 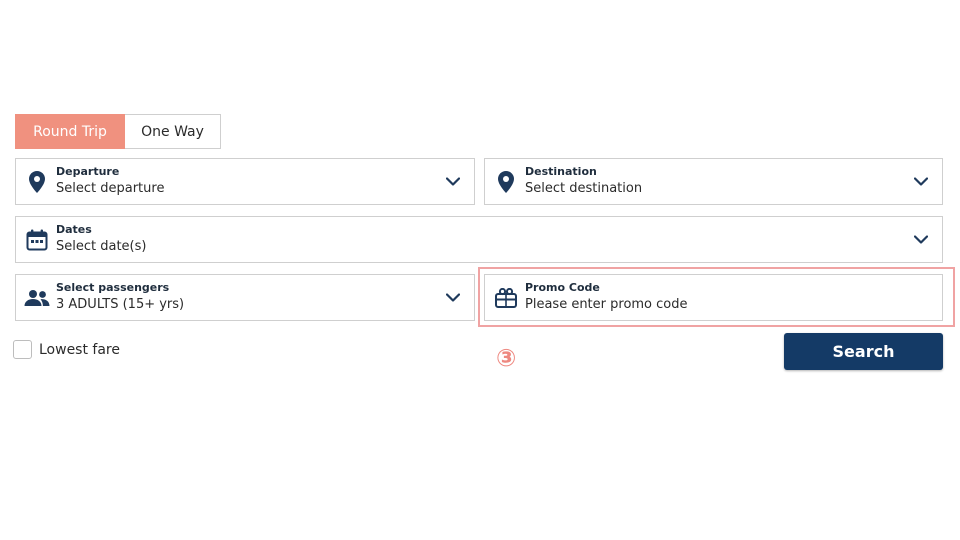 I want to click on lowest-fare-option: Lowest fare, so click(x=66, y=349).